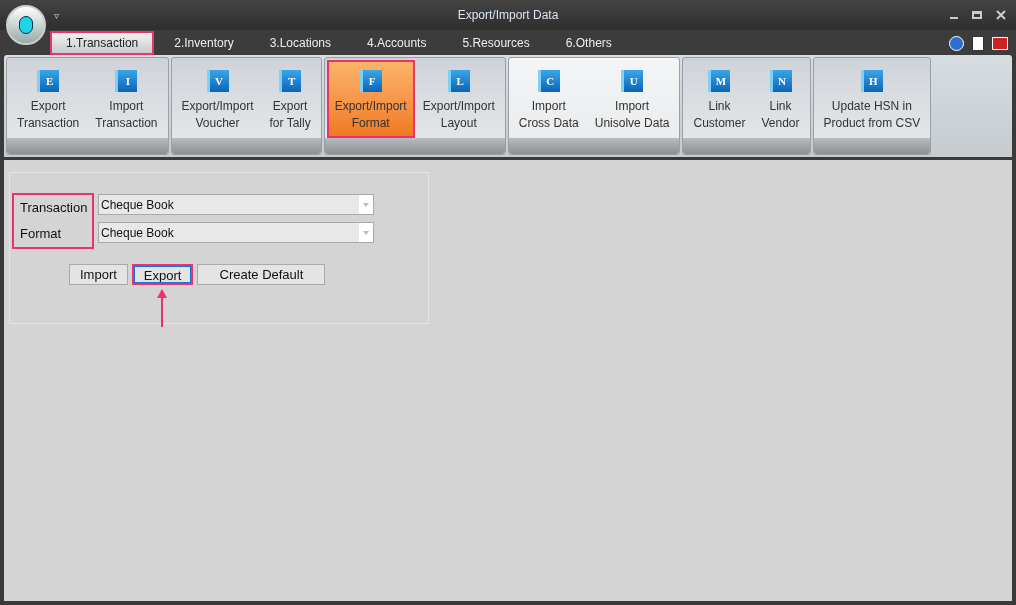 This screenshot has height=605, width=1016. Describe the element at coordinates (98, 274) in the screenshot. I see `form-button: Import` at that location.